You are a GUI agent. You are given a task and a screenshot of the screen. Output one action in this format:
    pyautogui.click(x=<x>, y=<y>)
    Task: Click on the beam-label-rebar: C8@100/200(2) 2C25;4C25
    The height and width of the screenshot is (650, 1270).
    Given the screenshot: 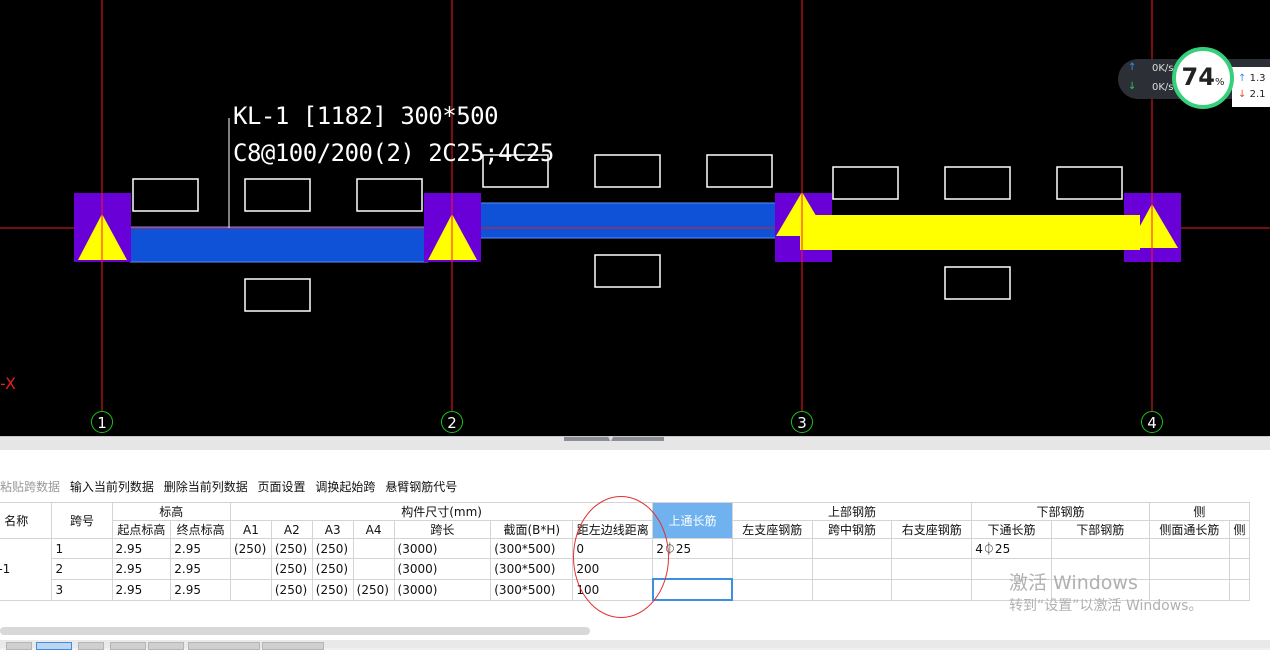 What is the action you would take?
    pyautogui.click(x=393, y=153)
    